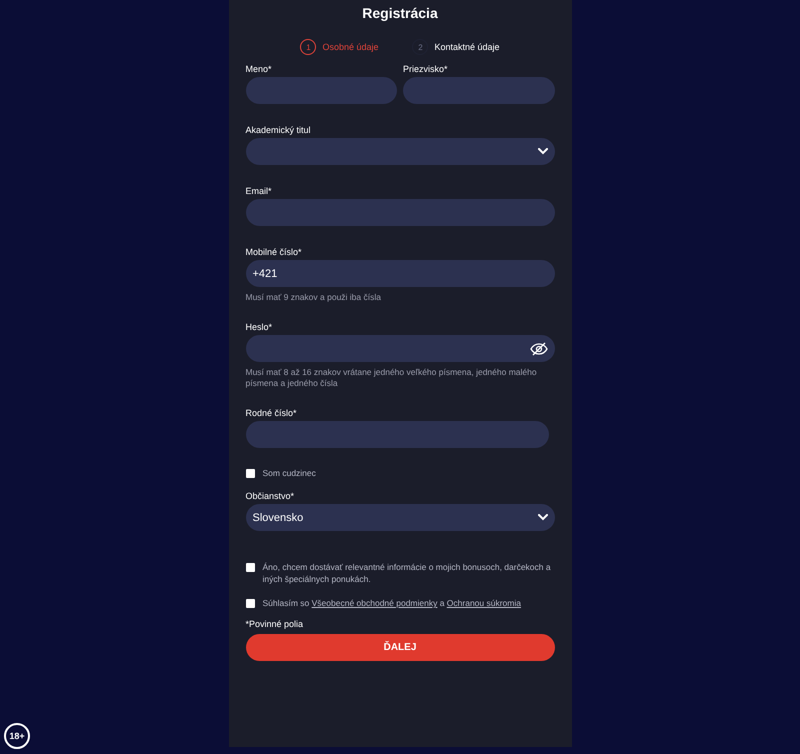 Image resolution: width=800 pixels, height=754 pixels. I want to click on input-field: +421, so click(400, 273).